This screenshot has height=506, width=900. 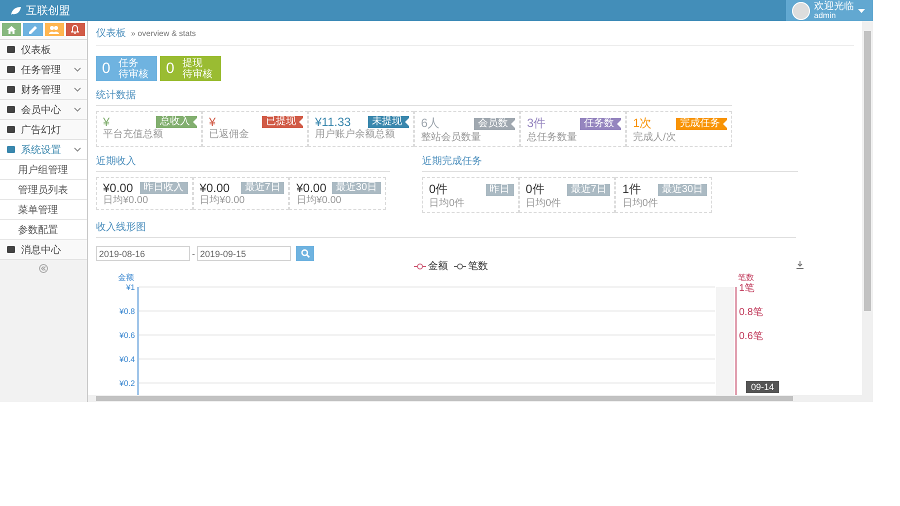 I want to click on submenu-item: 菜单管理, so click(x=43, y=210).